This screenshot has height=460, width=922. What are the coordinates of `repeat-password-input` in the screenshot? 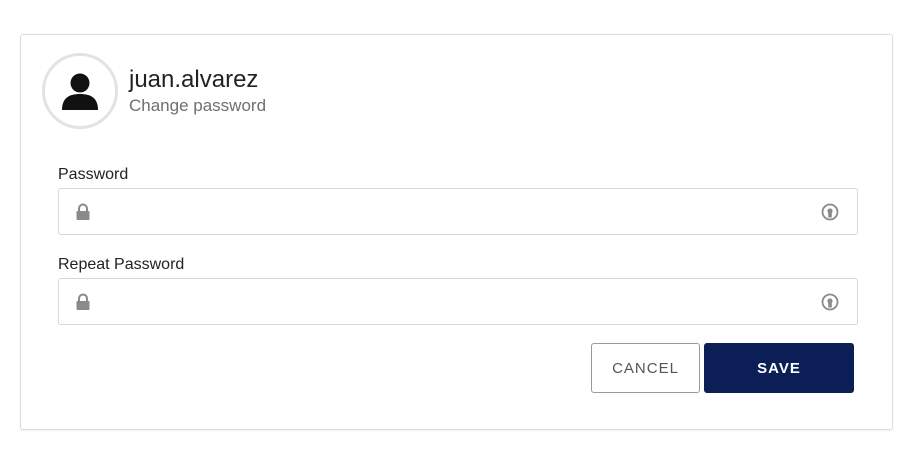 It's located at (455, 302).